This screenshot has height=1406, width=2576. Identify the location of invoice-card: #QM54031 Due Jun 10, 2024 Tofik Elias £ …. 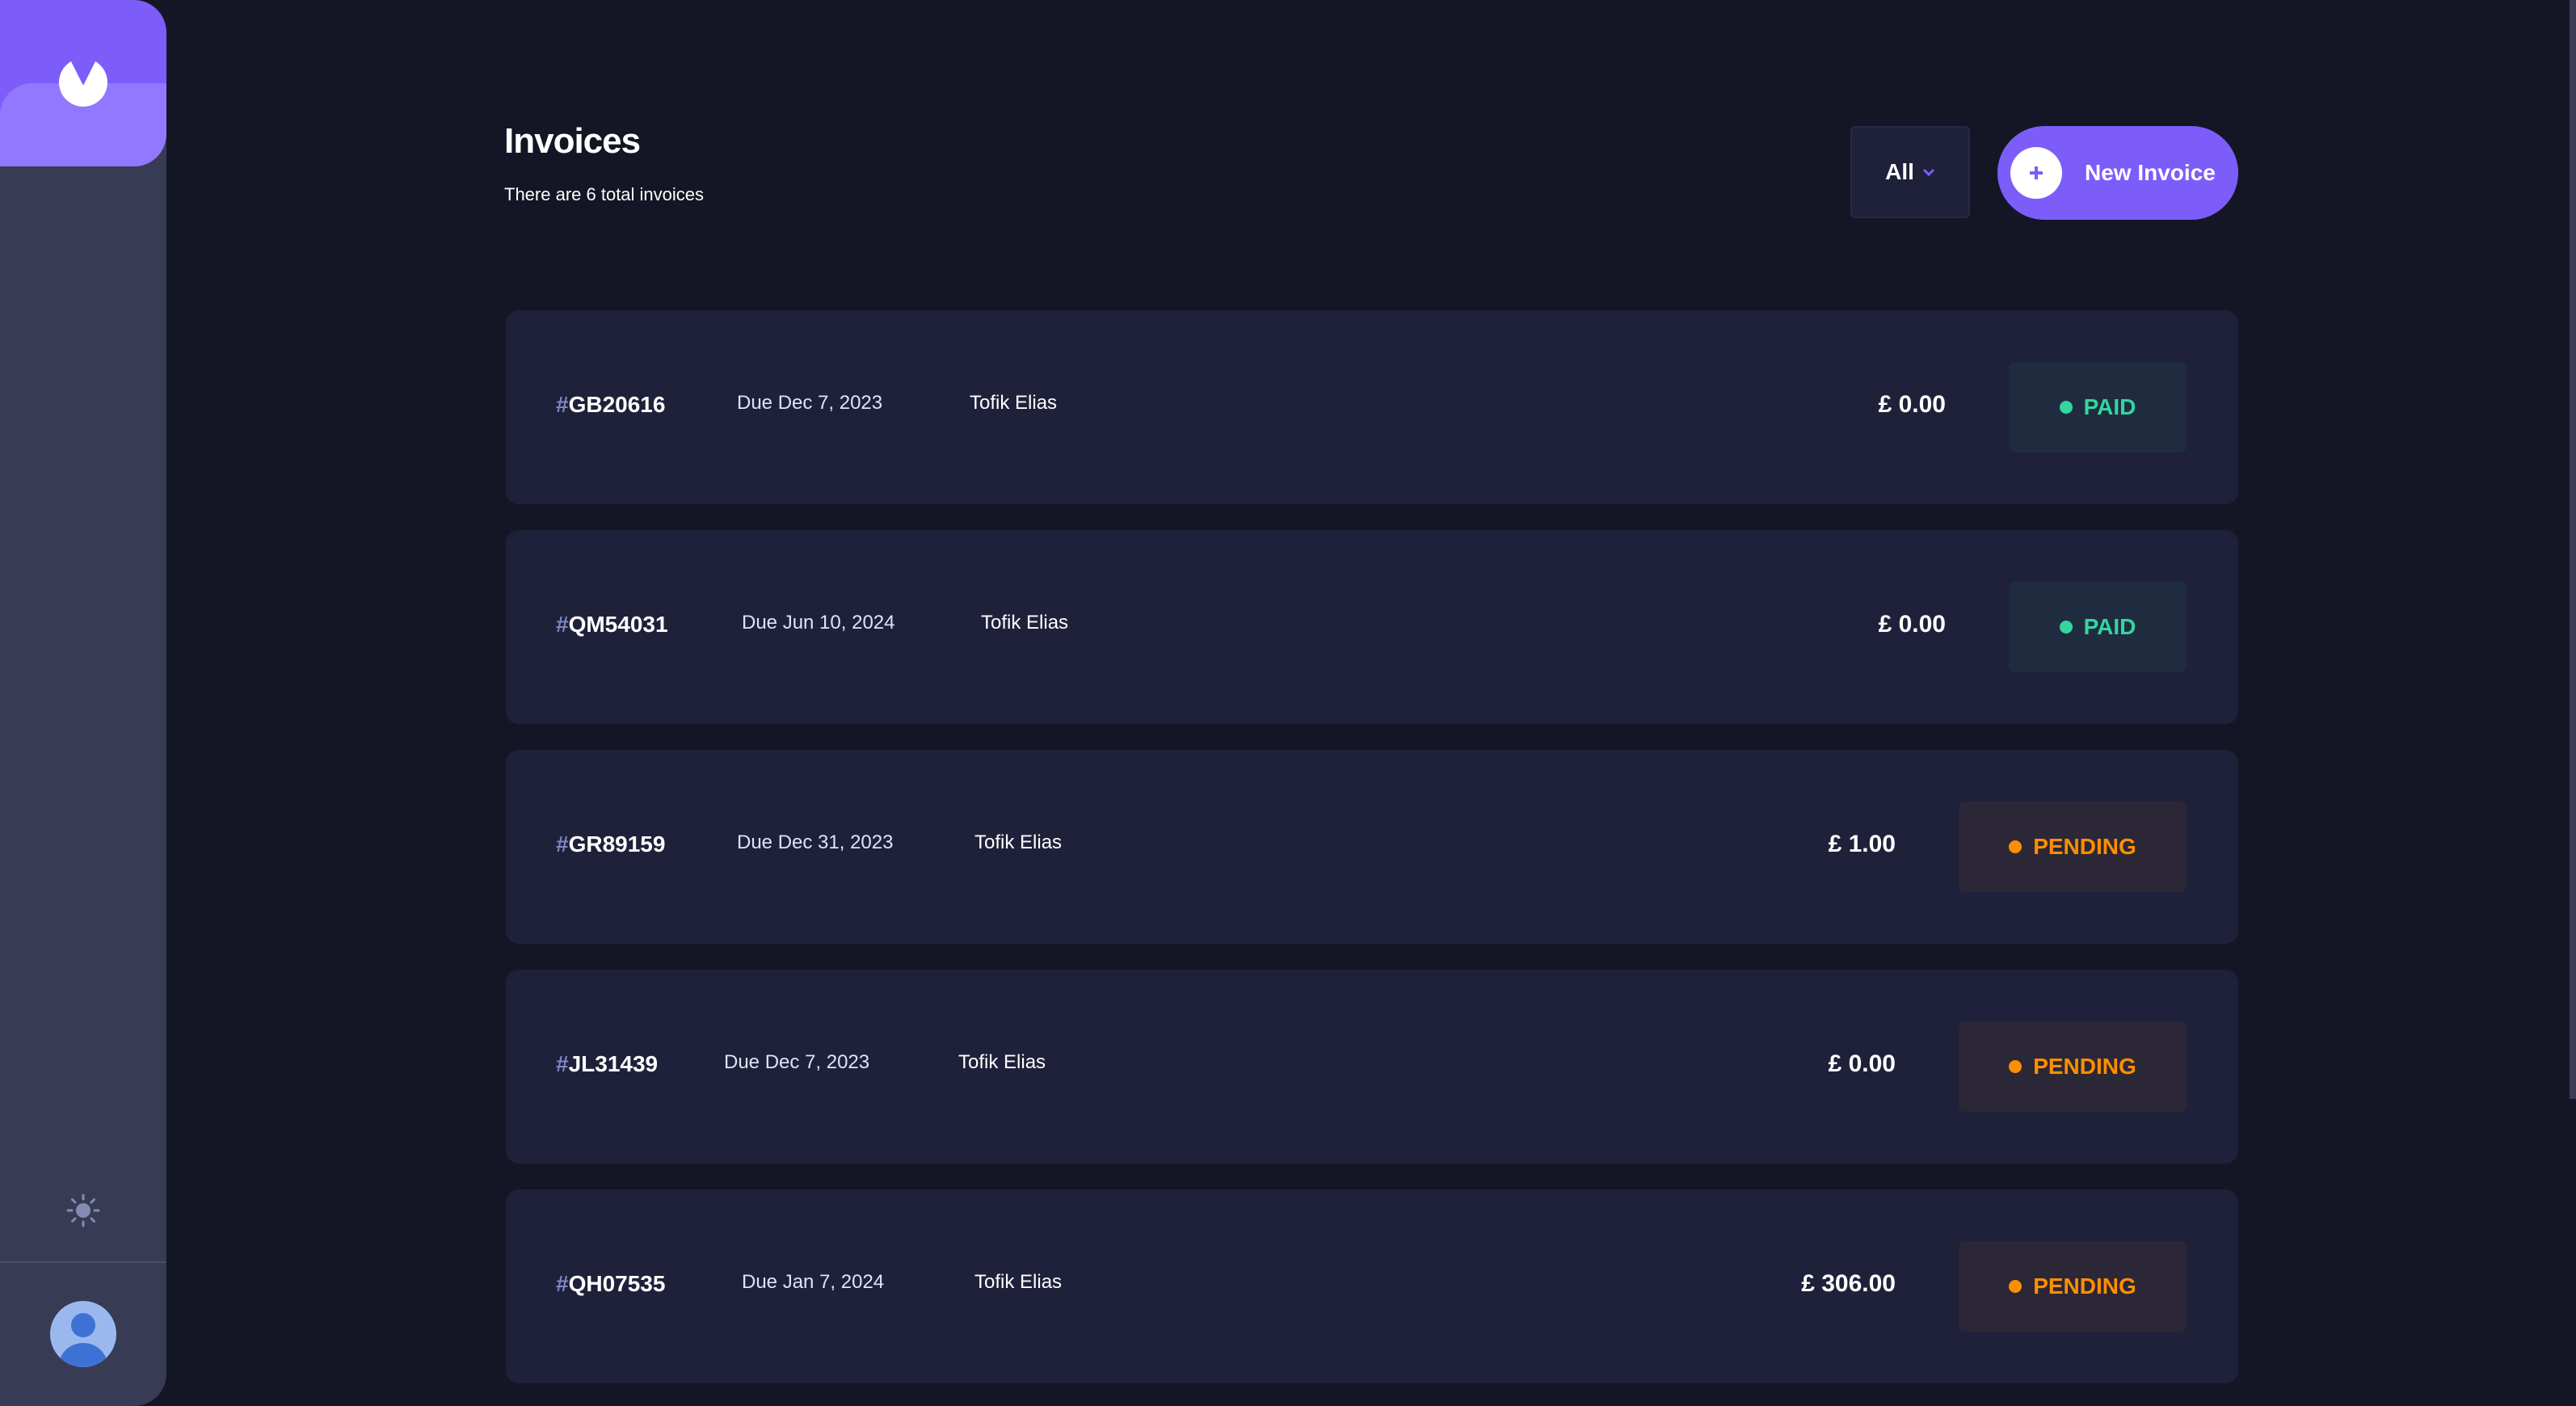
(1372, 627).